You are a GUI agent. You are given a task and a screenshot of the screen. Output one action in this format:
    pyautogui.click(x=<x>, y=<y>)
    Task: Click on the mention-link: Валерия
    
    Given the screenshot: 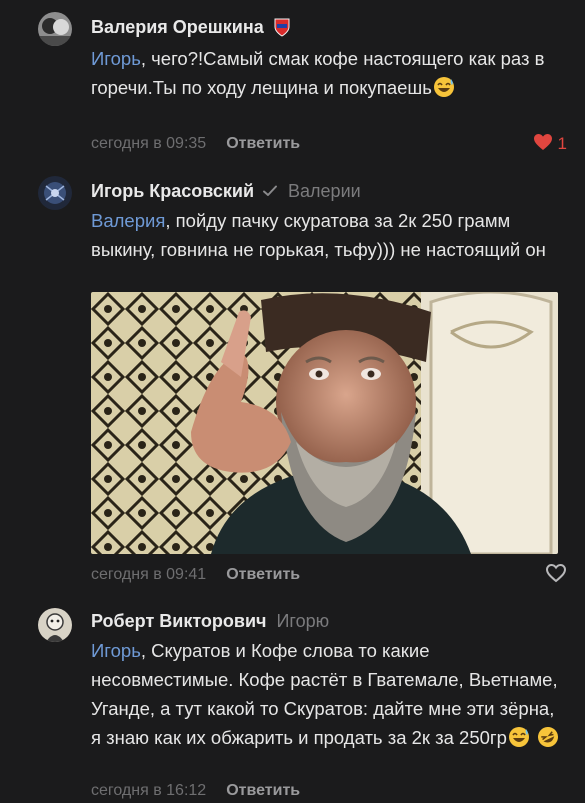 What is the action you would take?
    pyautogui.click(x=128, y=220)
    